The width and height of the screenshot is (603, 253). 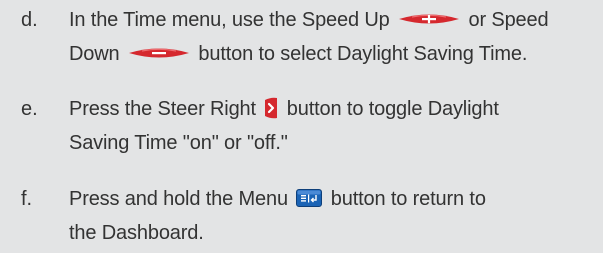 What do you see at coordinates (29, 20) in the screenshot?
I see `step-letter: d.` at bounding box center [29, 20].